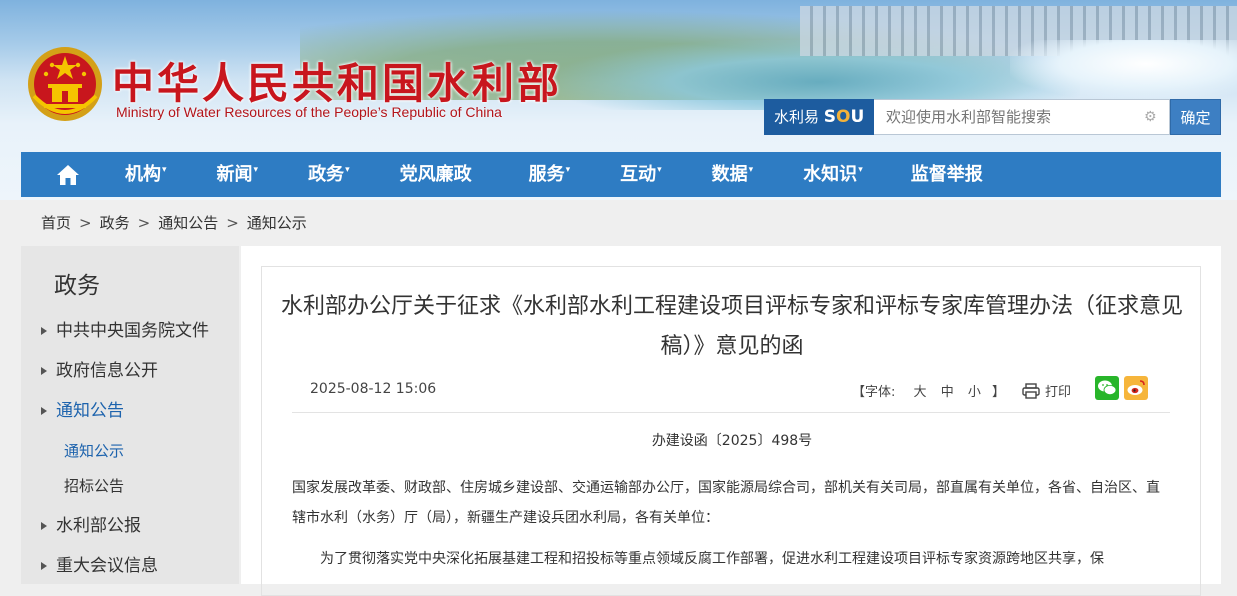 The height and width of the screenshot is (596, 1237). I want to click on sidebar-subitem-notice-publicity: 通知公示, so click(130, 453).